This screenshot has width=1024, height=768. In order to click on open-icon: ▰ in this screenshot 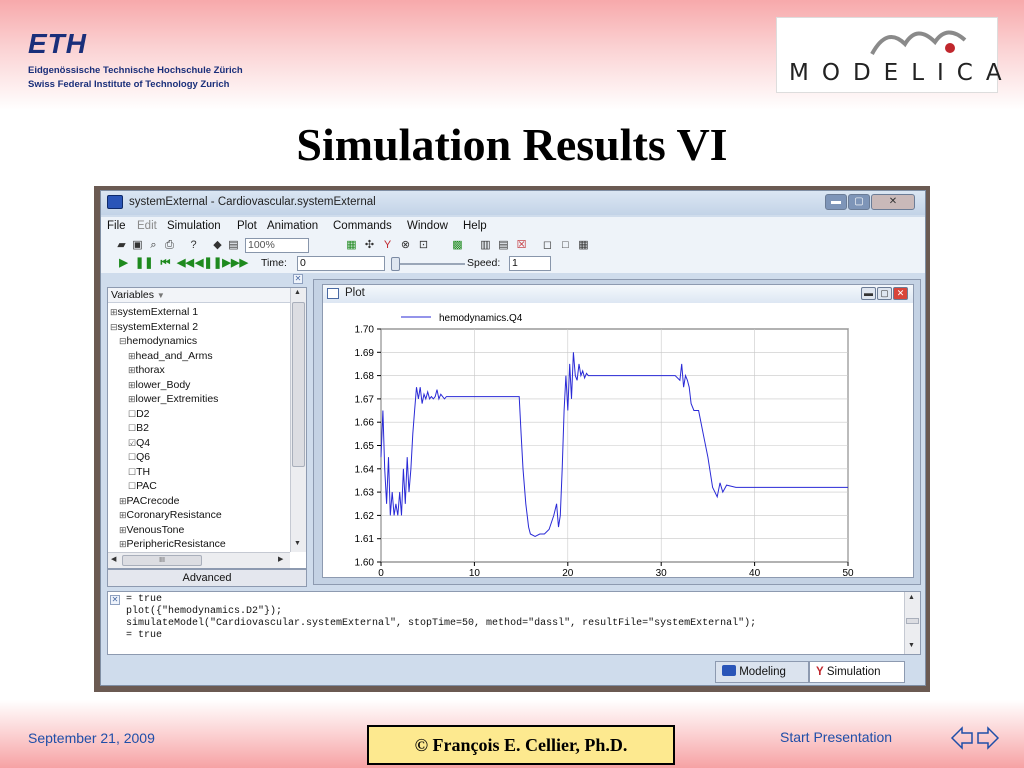, I will do `click(121, 245)`.